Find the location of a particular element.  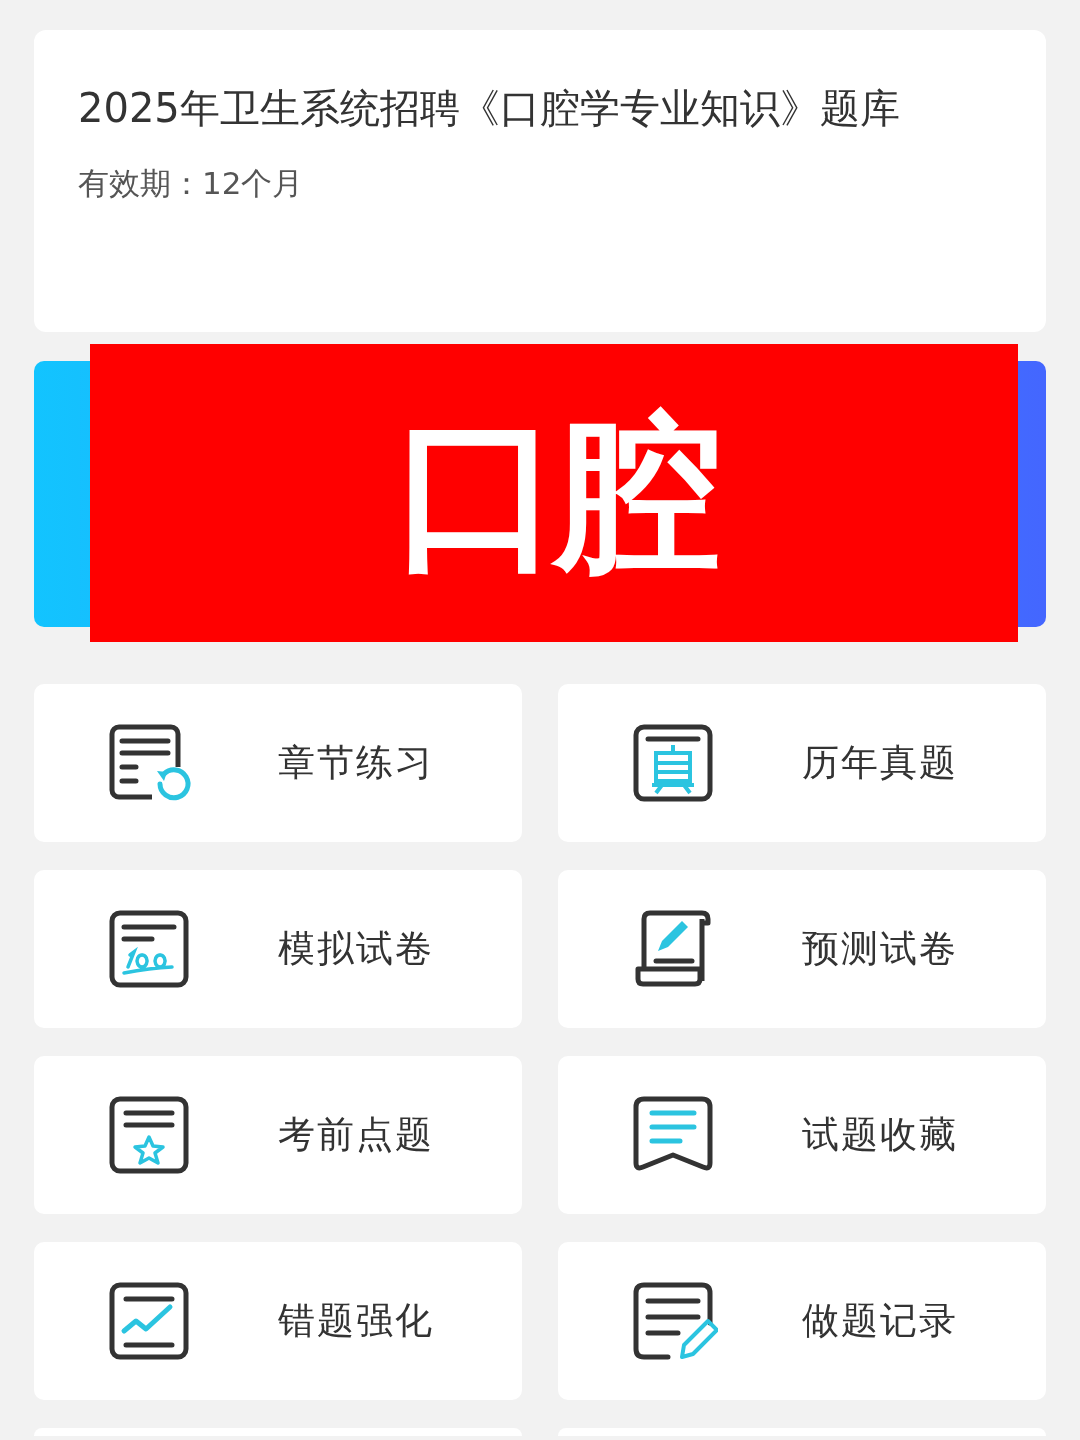

menu-tile: 预测试卷 is located at coordinates (802, 949).